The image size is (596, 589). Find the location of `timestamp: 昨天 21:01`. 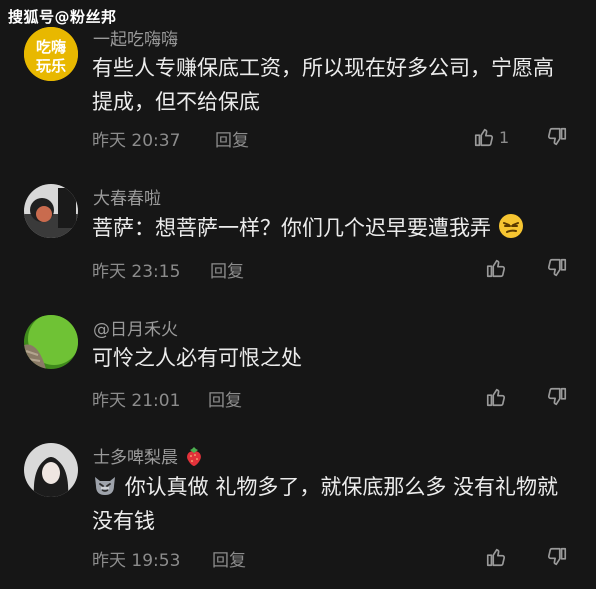

timestamp: 昨天 21:01 is located at coordinates (136, 401).